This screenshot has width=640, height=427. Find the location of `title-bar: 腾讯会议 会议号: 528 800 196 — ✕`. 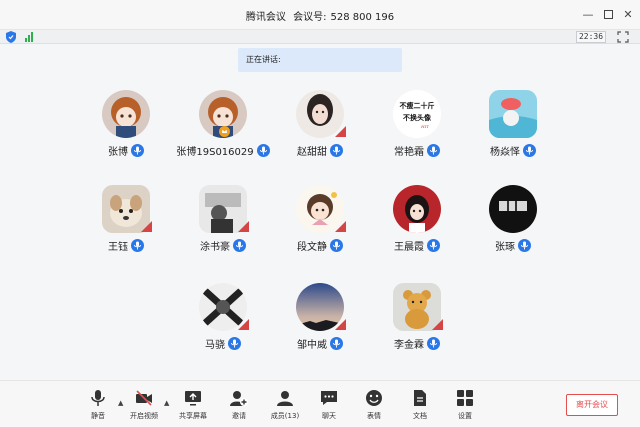

title-bar: 腾讯会议 会议号: 528 800 196 — ✕ is located at coordinates (320, 15).